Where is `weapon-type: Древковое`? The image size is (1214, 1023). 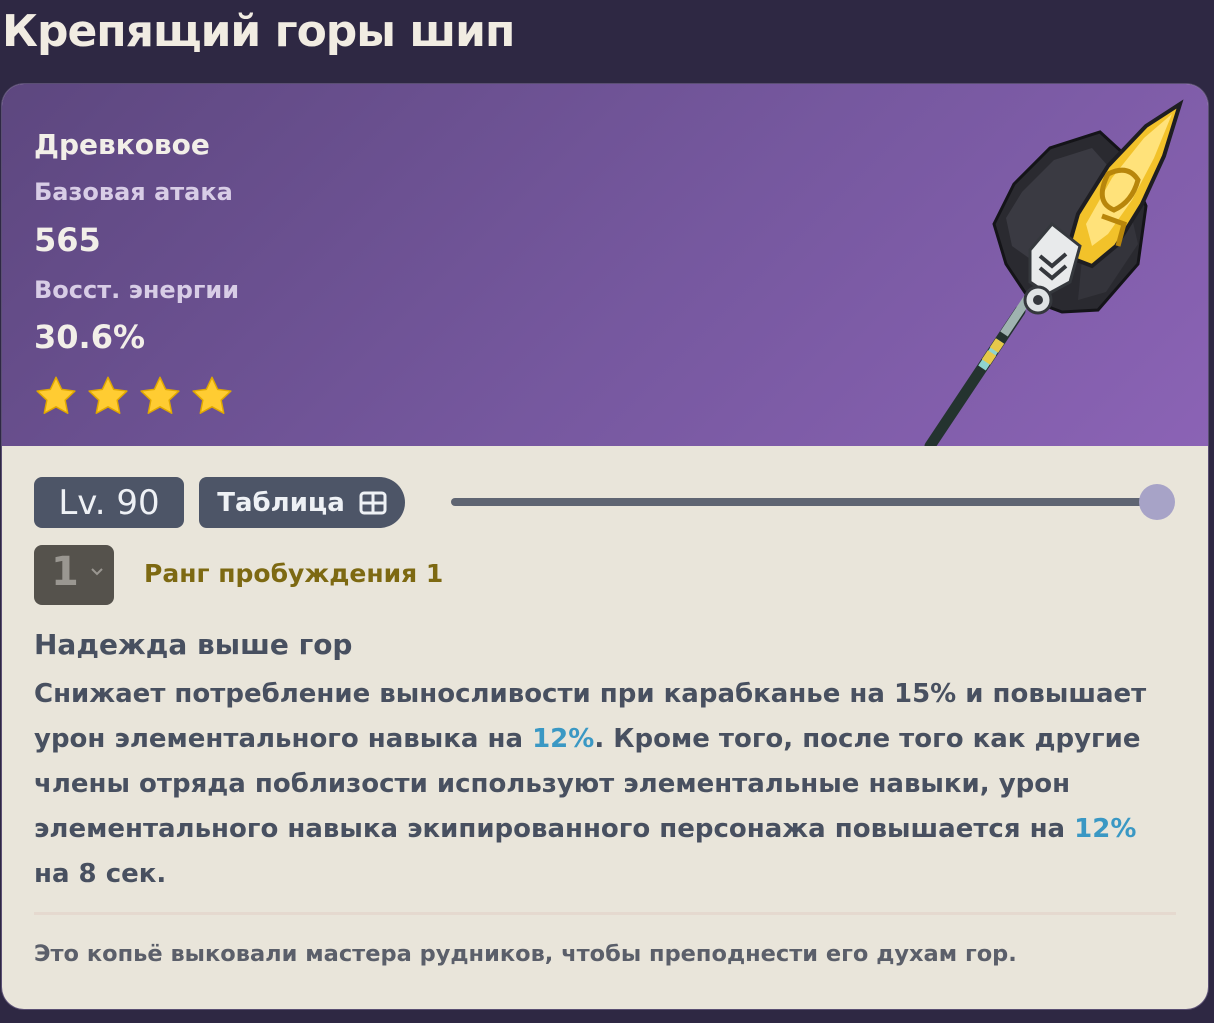
weapon-type: Древковое is located at coordinates (122, 144).